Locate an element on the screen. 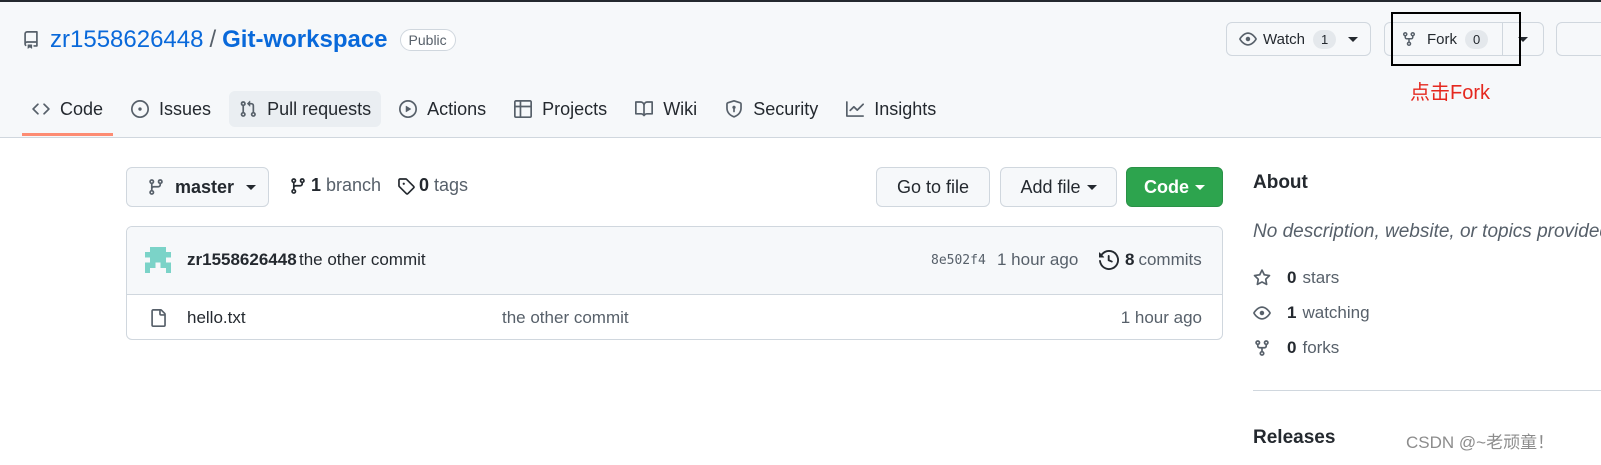  repo-title: zr1558626448 / Git-workspace Public is located at coordinates (239, 40).